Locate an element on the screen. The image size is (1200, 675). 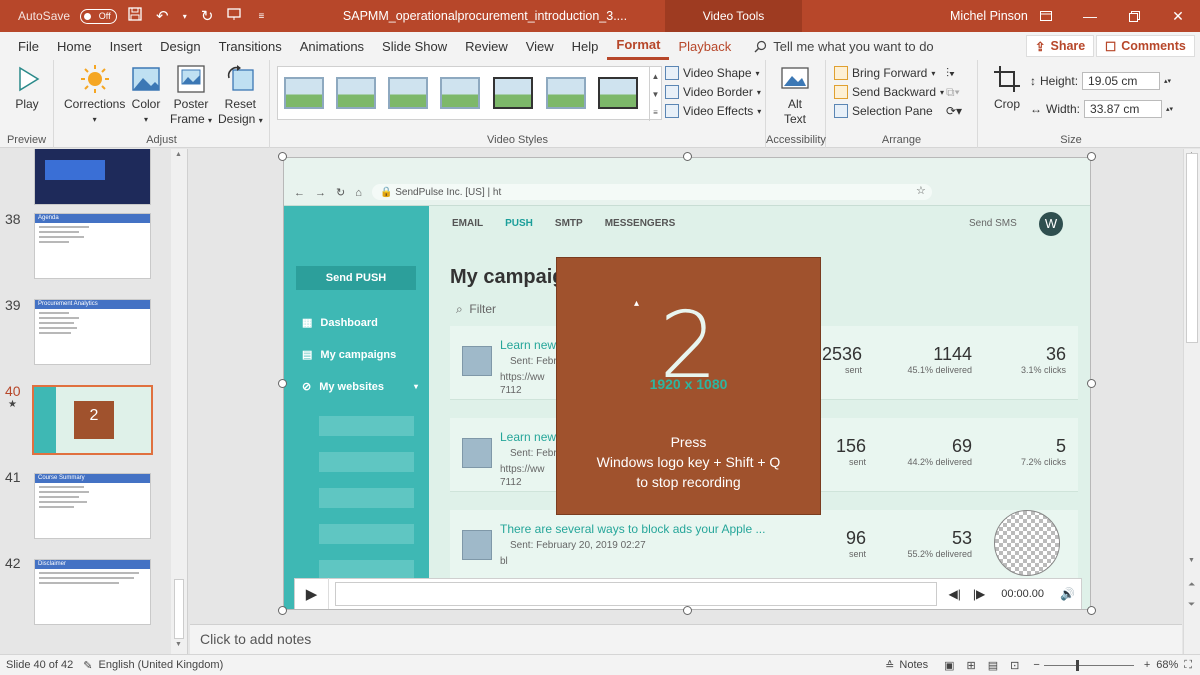
reading-view-icon: ▤ is located at coordinates (993, 665).